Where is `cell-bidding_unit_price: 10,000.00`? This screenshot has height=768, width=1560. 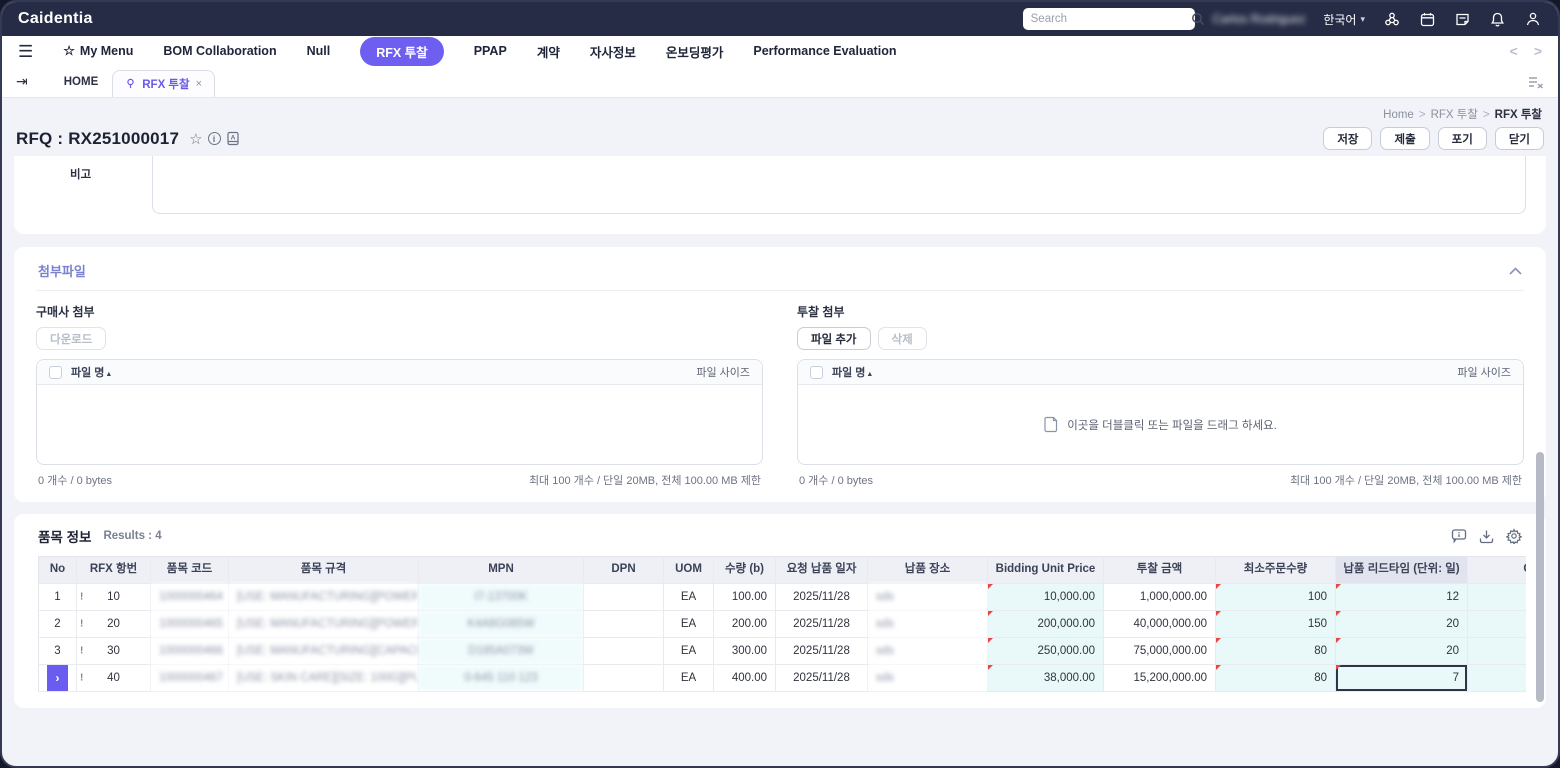 cell-bidding_unit_price: 10,000.00 is located at coordinates (1045, 597).